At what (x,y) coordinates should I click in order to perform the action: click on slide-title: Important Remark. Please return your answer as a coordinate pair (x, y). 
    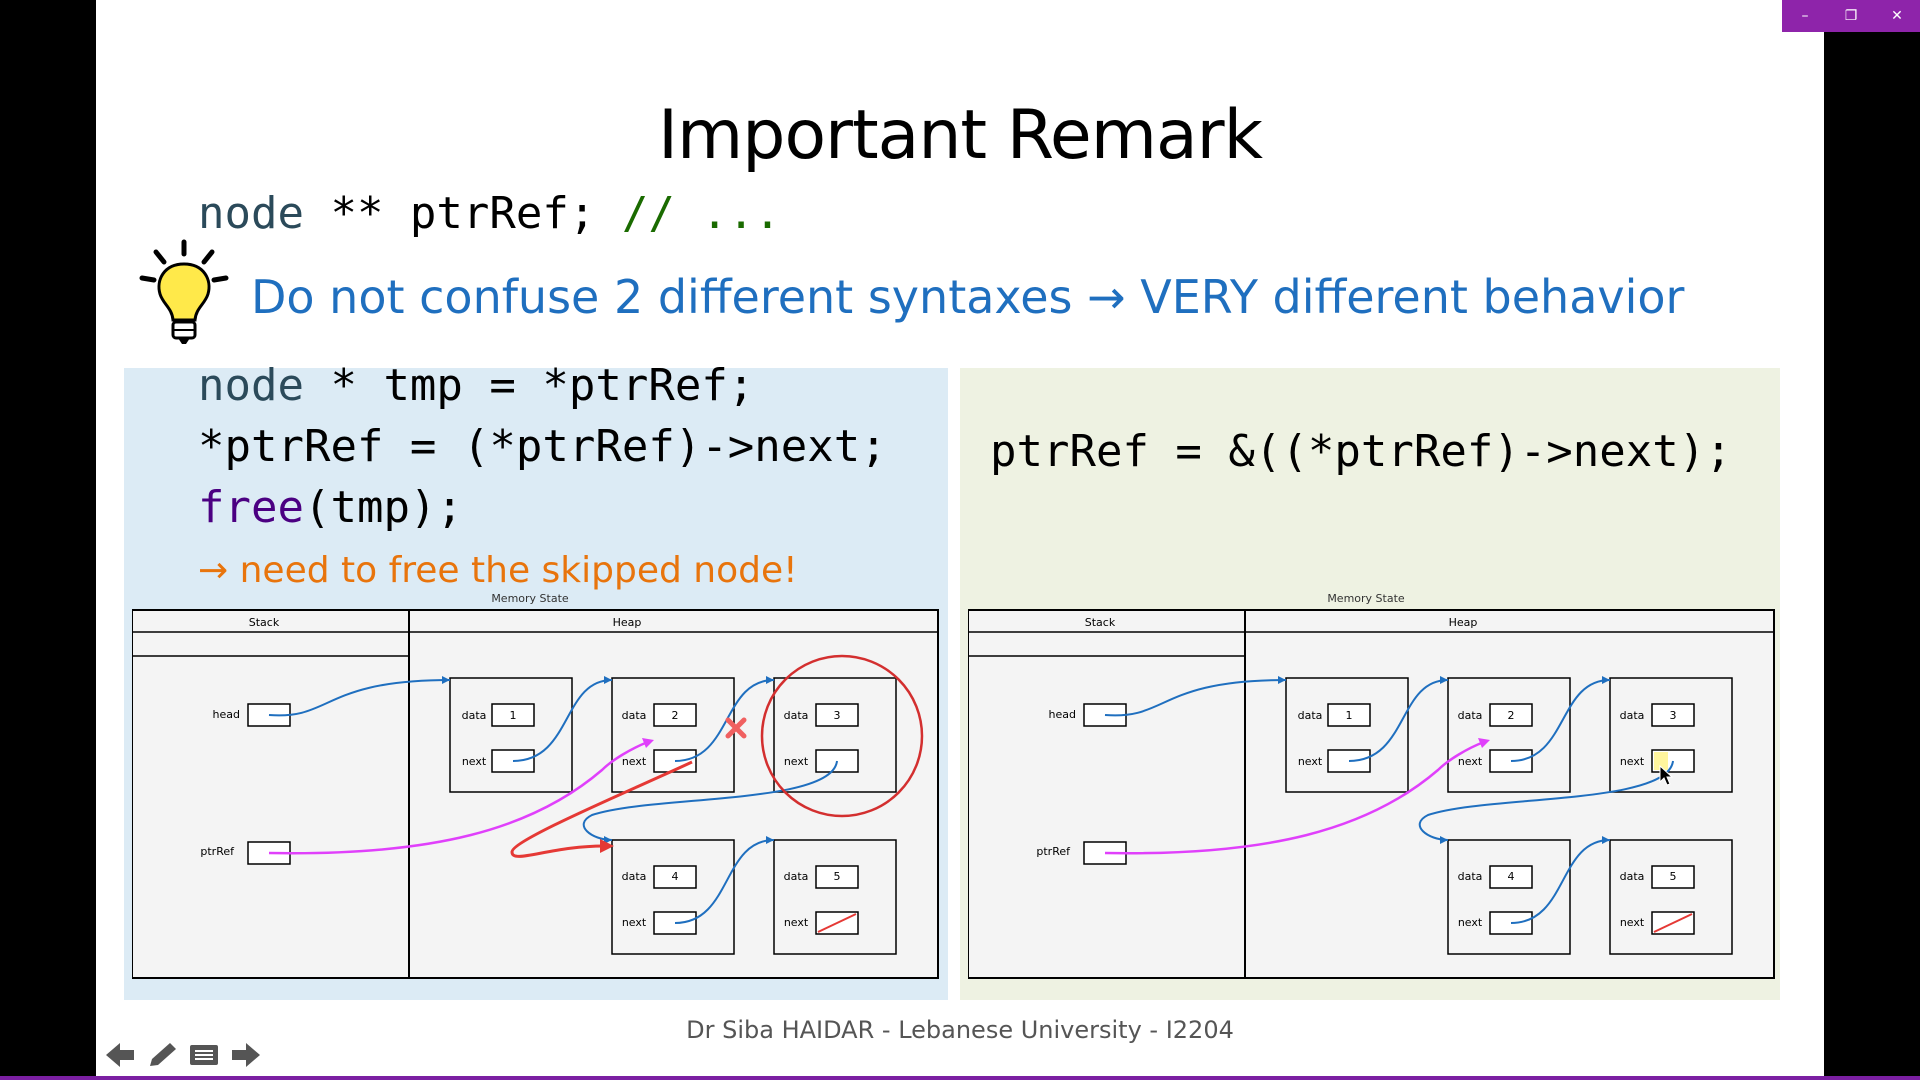
    Looking at the image, I should click on (960, 135).